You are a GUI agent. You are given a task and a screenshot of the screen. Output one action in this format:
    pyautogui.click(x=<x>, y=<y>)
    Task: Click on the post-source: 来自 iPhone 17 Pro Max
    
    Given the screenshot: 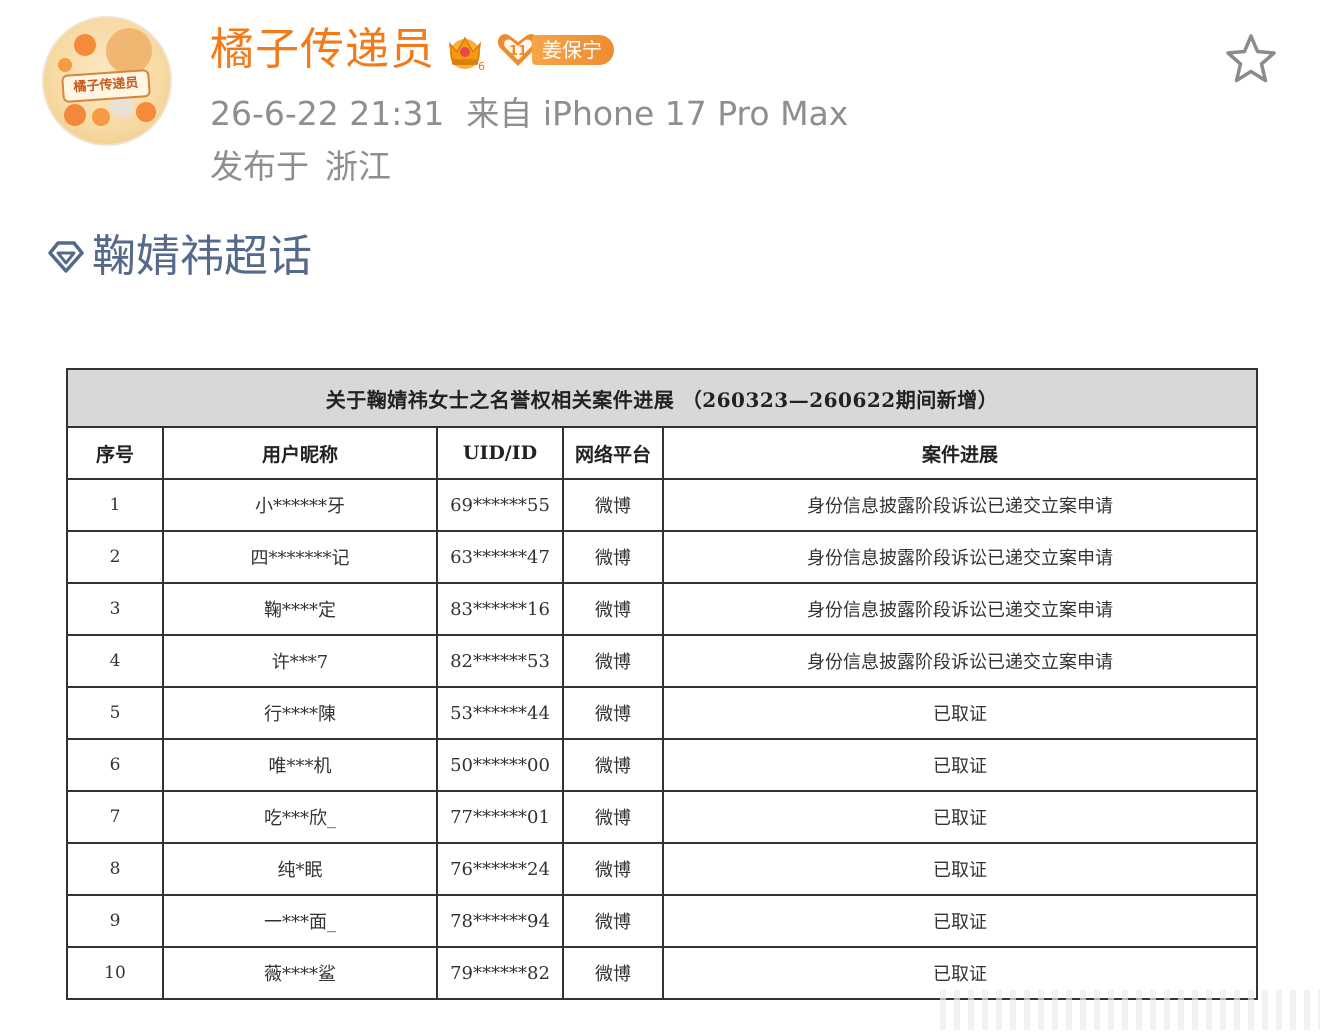 What is the action you would take?
    pyautogui.click(x=657, y=113)
    